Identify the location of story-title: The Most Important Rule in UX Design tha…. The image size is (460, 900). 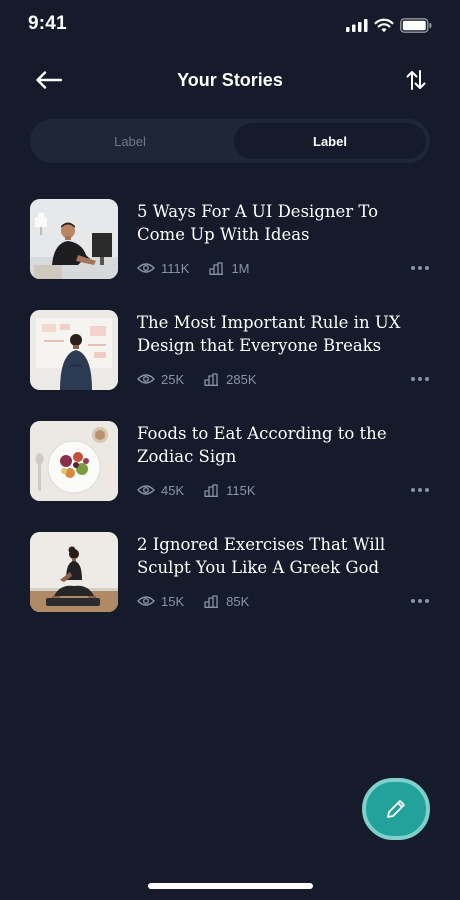
(282, 334).